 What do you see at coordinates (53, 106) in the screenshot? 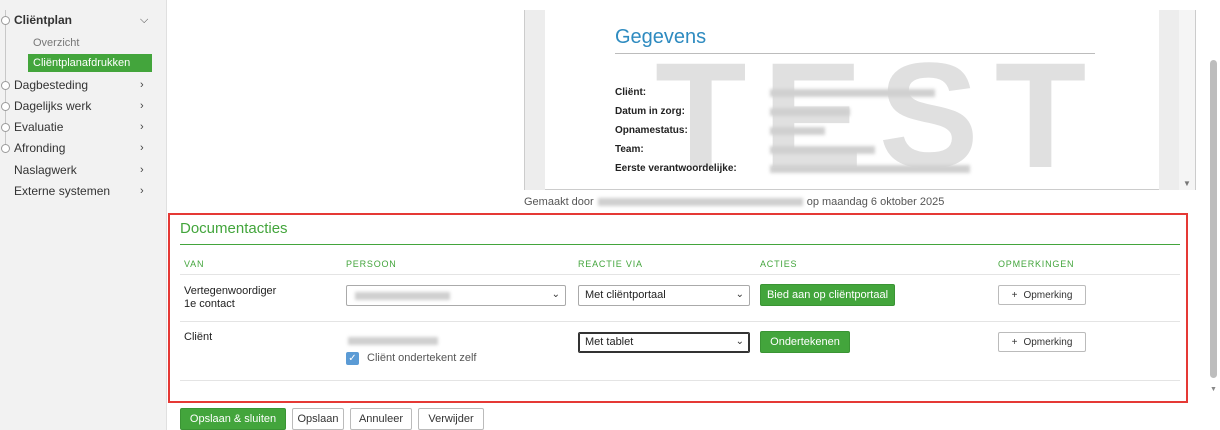
I see `sidebar-item-label: Dagelijks werk` at bounding box center [53, 106].